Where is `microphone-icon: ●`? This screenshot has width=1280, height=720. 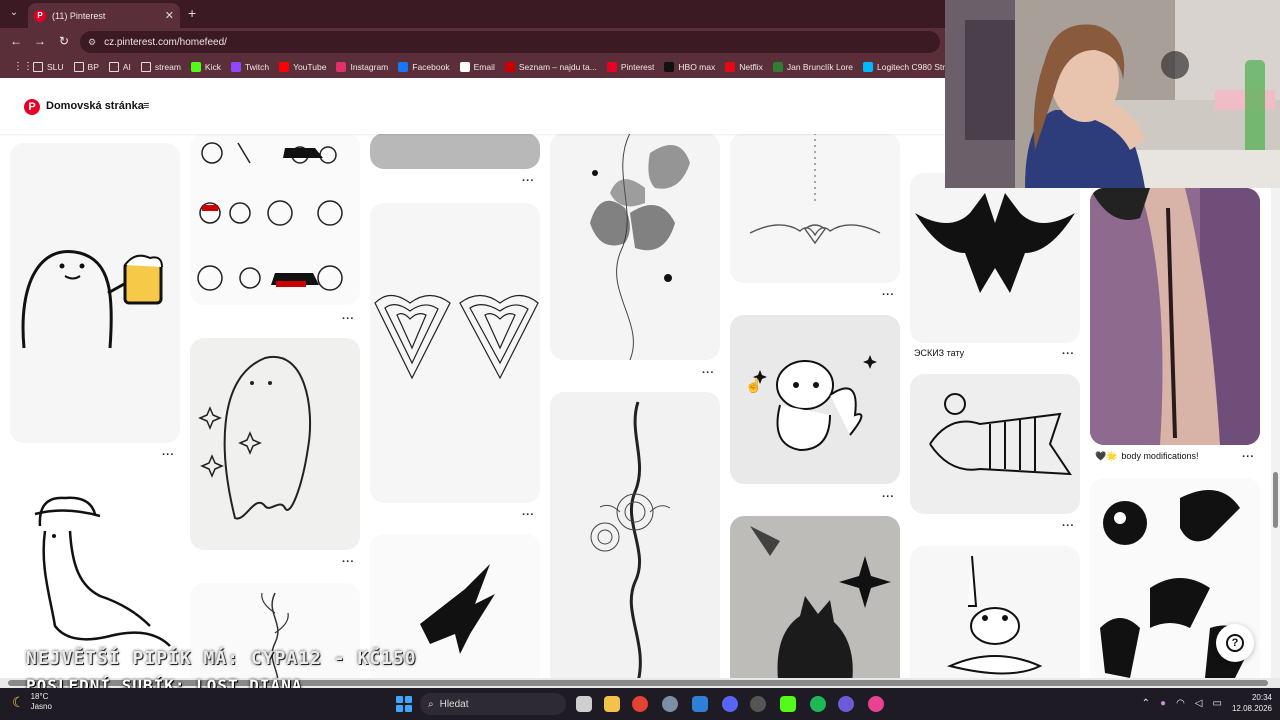
microphone-icon: ● is located at coordinates (1163, 703).